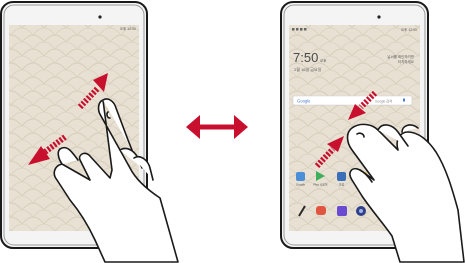 Image resolution: width=465 pixels, height=263 pixels. I want to click on mic-icon, so click(404, 100).